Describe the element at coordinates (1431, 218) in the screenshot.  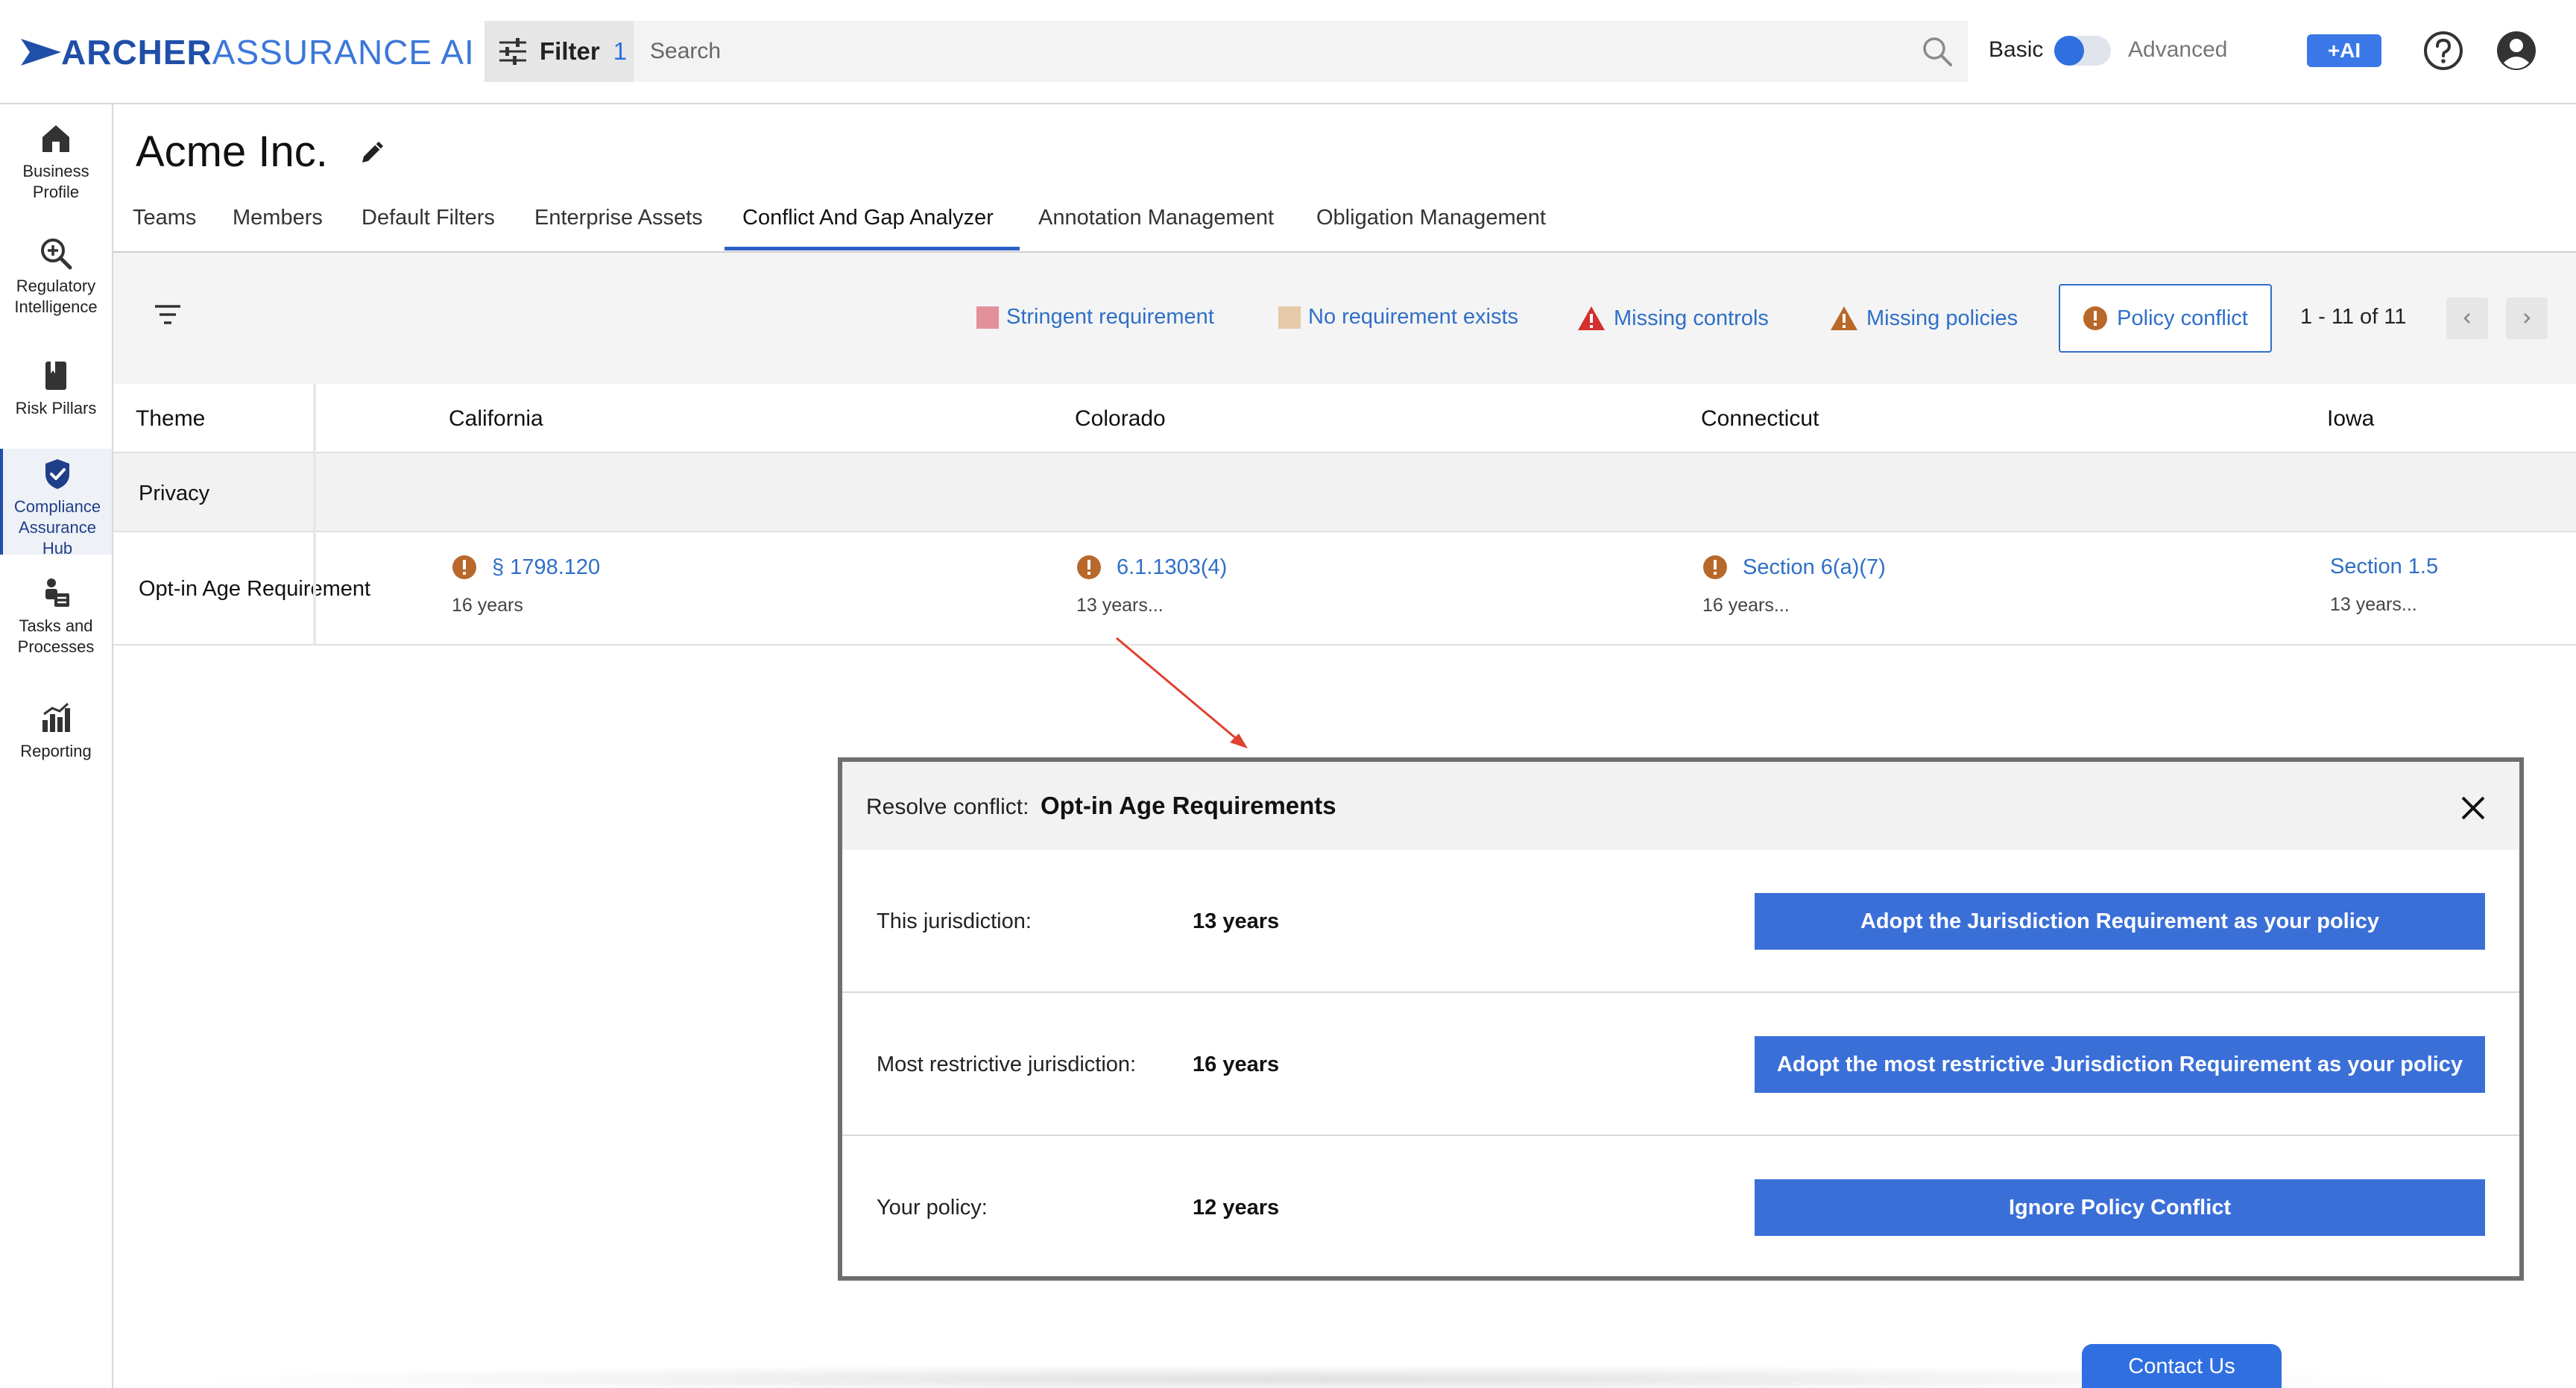
I see `tab-obligation-management: Obligation Management` at that location.